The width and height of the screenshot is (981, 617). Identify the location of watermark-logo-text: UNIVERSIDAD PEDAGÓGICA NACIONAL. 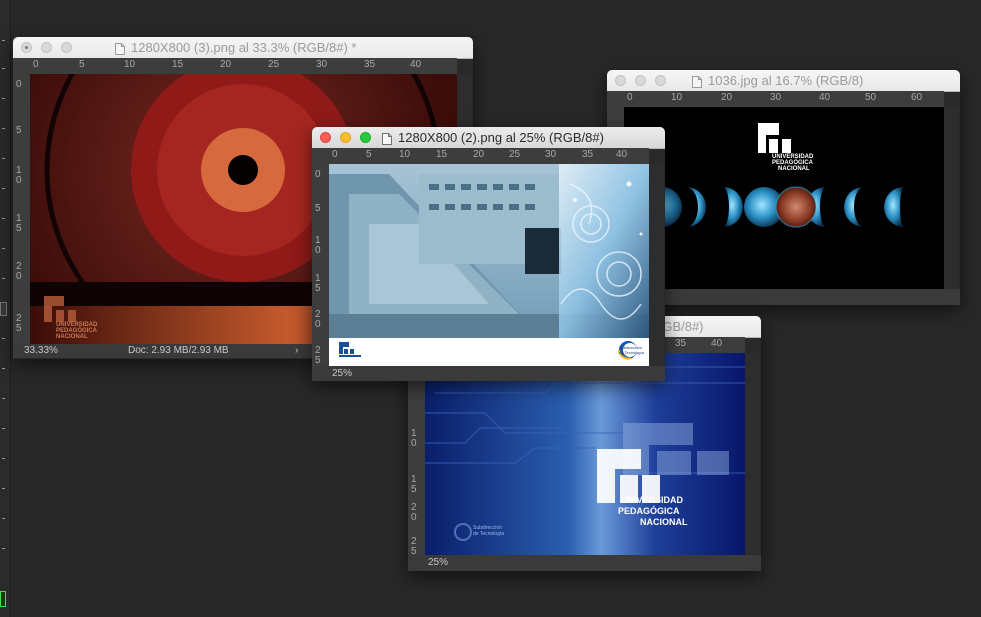
(76, 331).